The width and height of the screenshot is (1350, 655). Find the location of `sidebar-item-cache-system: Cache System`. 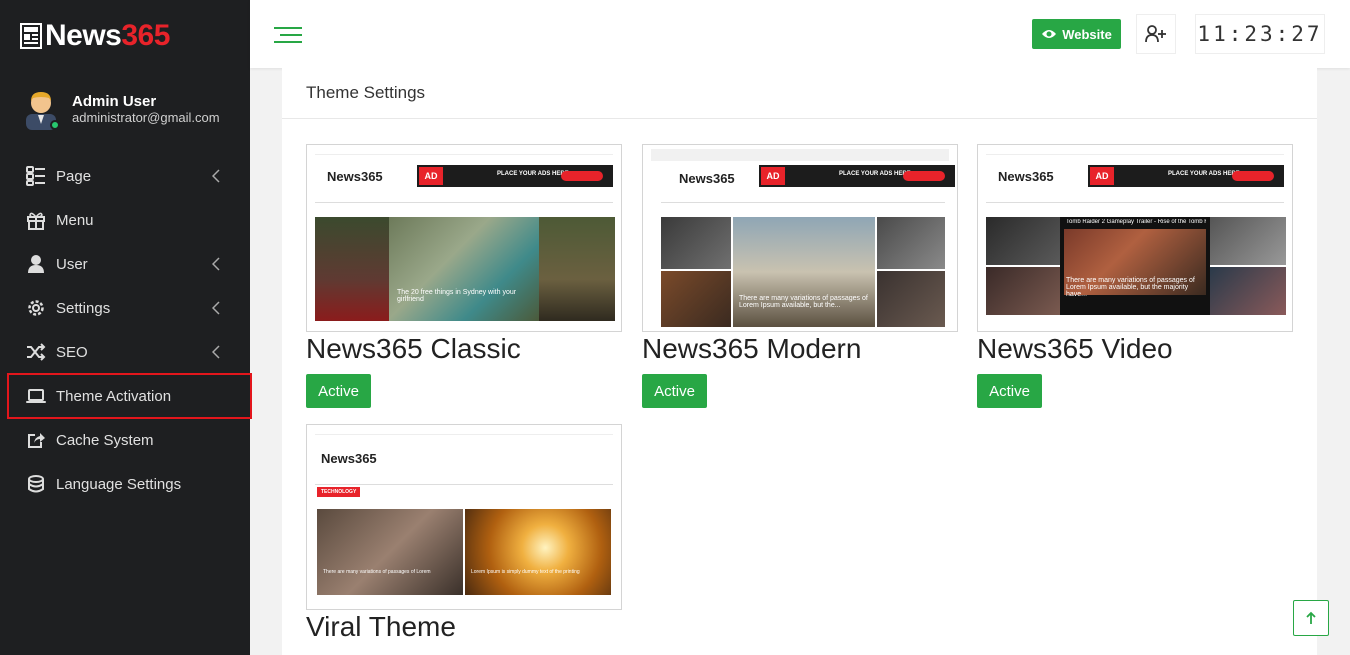

sidebar-item-cache-system: Cache System is located at coordinates (125, 440).